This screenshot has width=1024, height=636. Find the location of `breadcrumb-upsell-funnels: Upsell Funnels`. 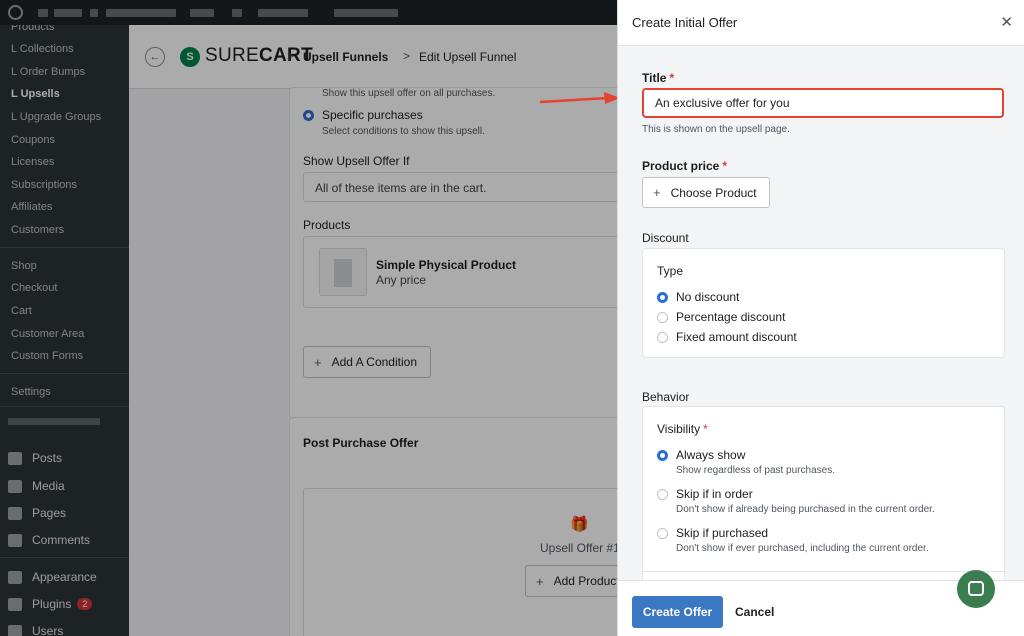

breadcrumb-upsell-funnels: Upsell Funnels is located at coordinates (345, 57).